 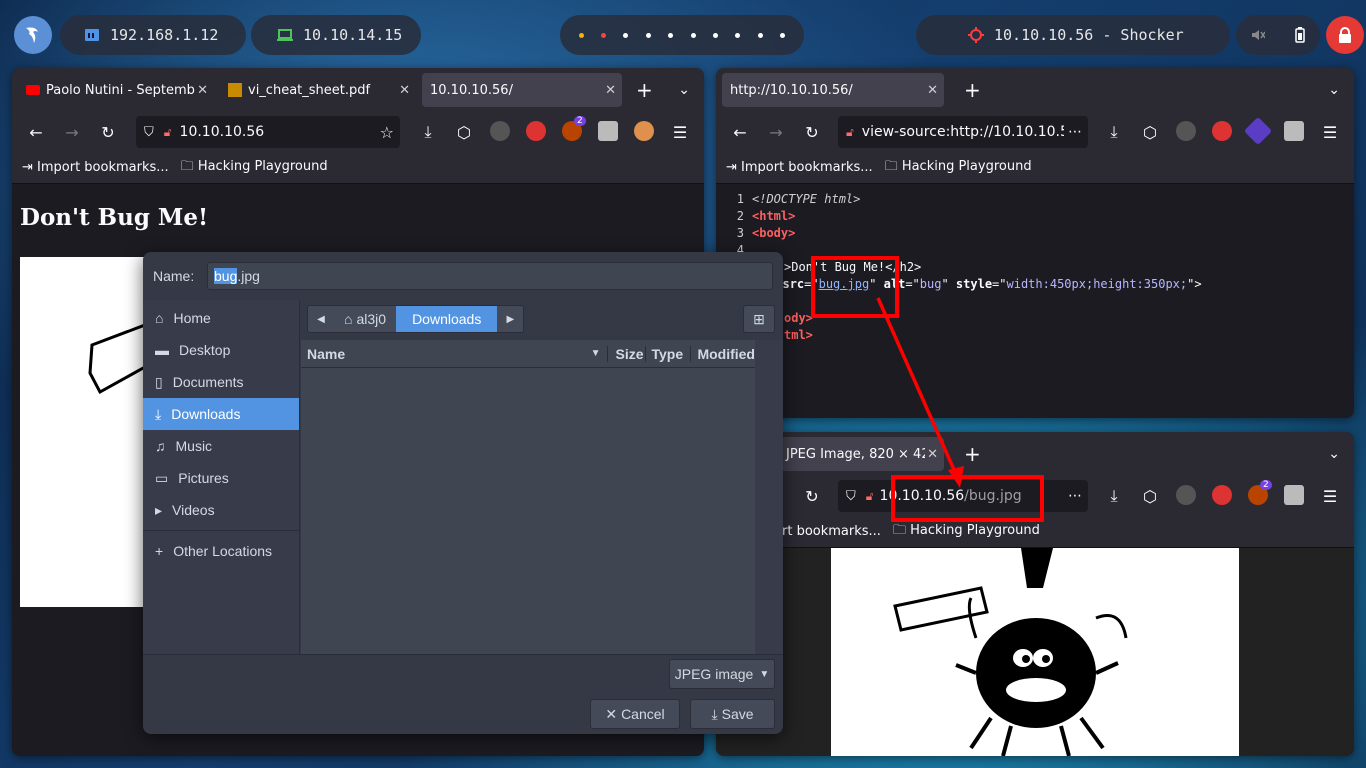 I want to click on scrollbar-track, so click(x=769, y=497).